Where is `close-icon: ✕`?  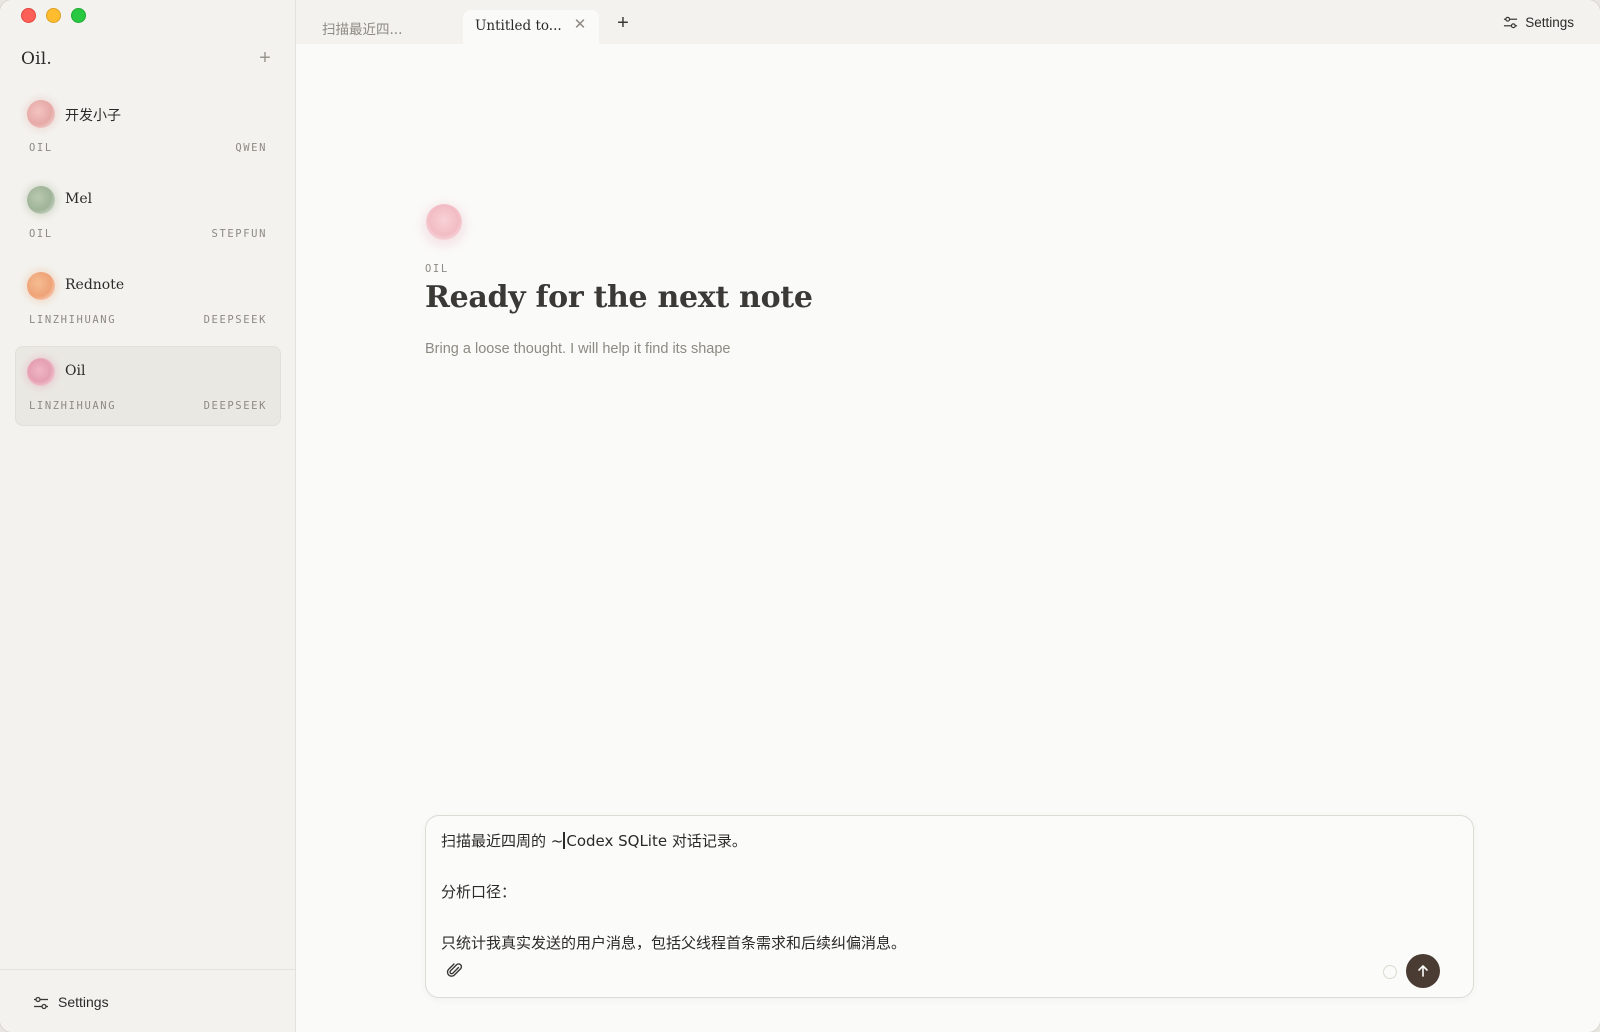
close-icon: ✕ is located at coordinates (580, 24).